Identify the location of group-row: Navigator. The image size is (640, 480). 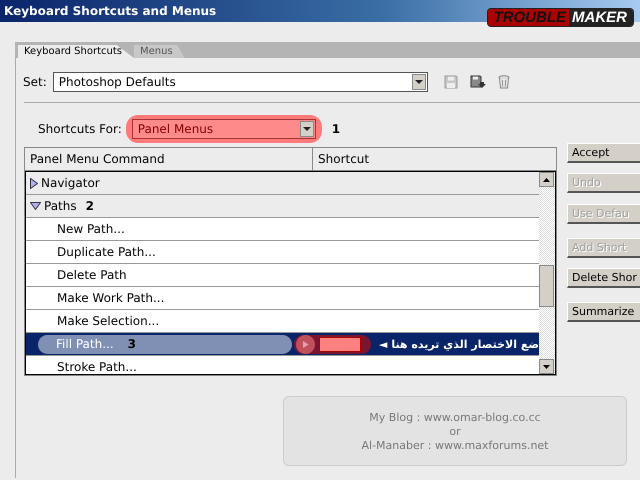
(282, 183).